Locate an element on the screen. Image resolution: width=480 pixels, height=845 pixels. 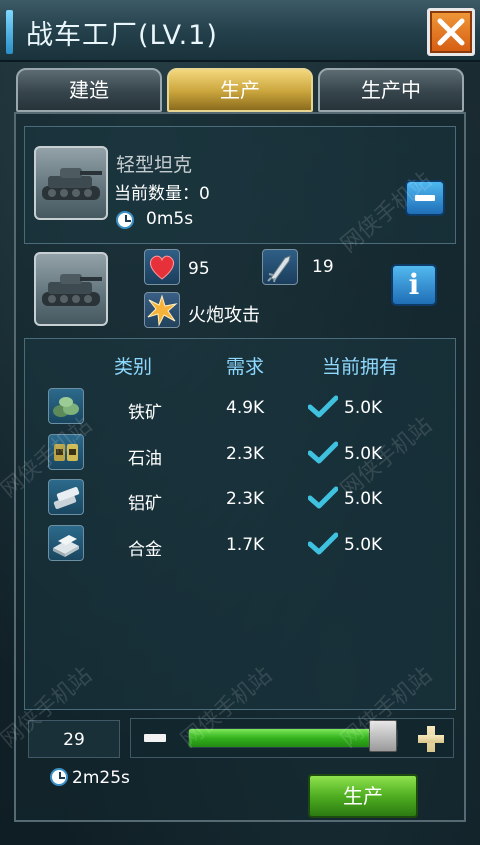
resource-required-oil: 2.3K is located at coordinates (245, 454).